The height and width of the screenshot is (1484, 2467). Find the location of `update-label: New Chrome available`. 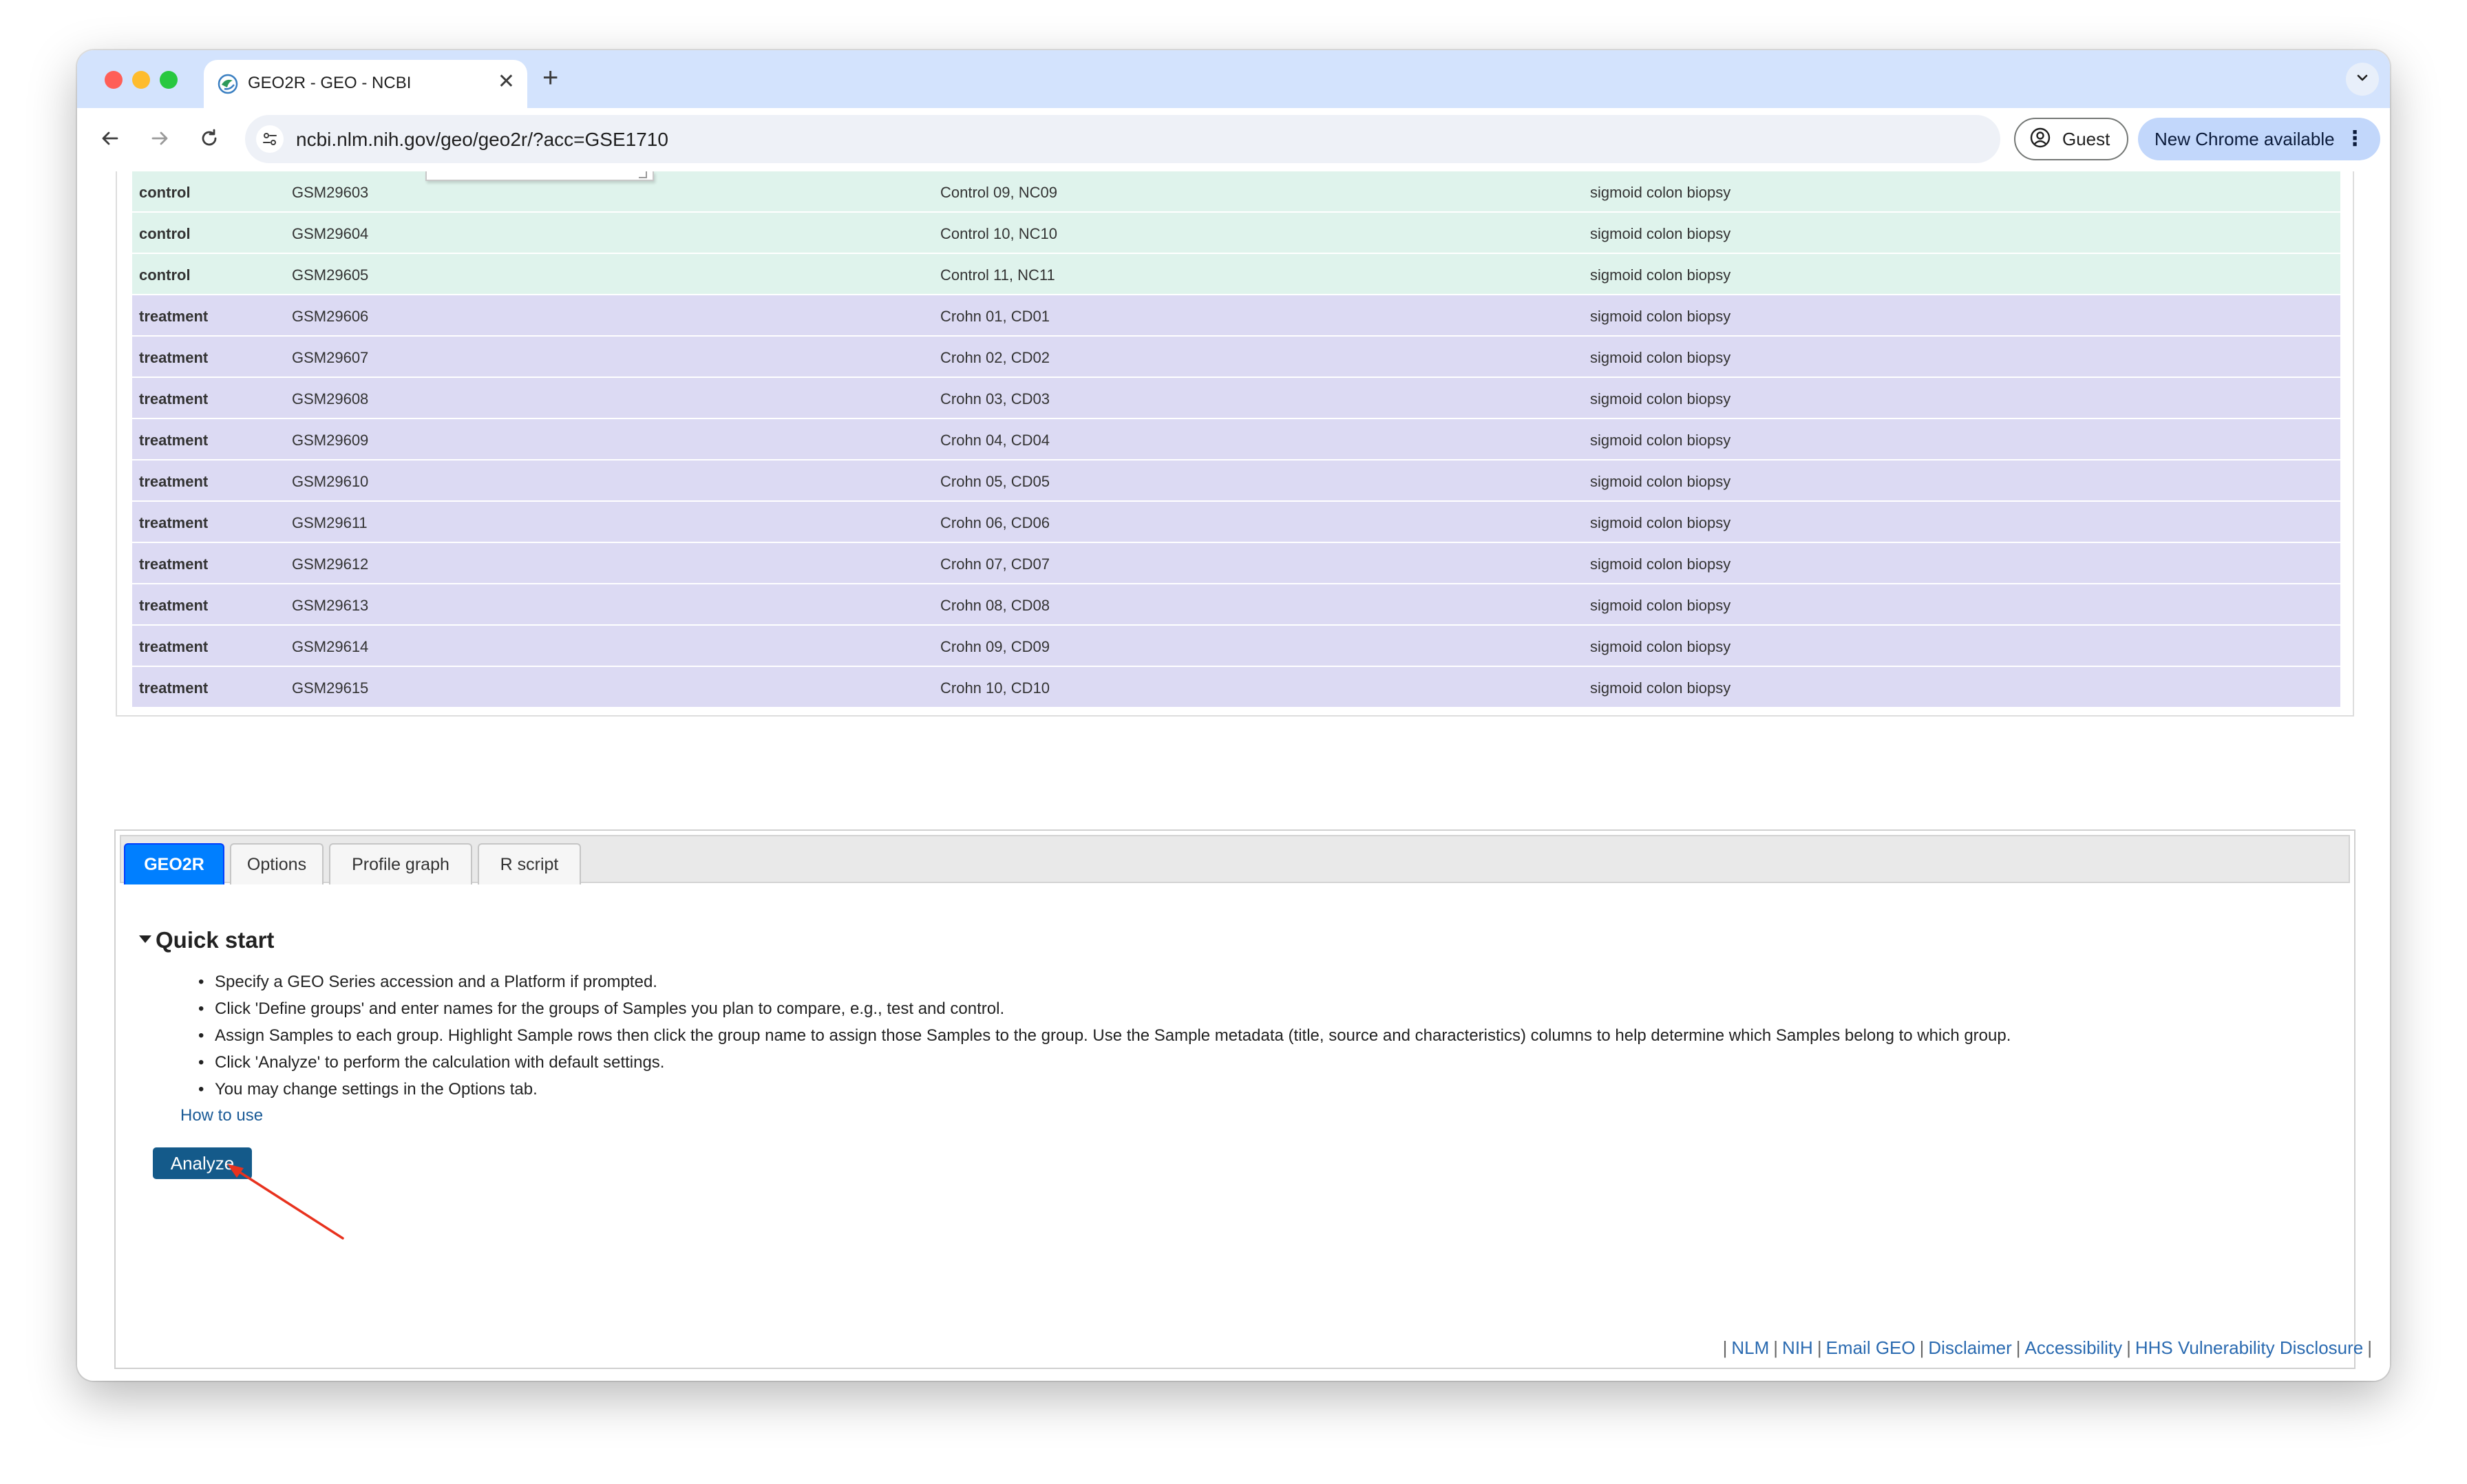

update-label: New Chrome available is located at coordinates (2244, 138).